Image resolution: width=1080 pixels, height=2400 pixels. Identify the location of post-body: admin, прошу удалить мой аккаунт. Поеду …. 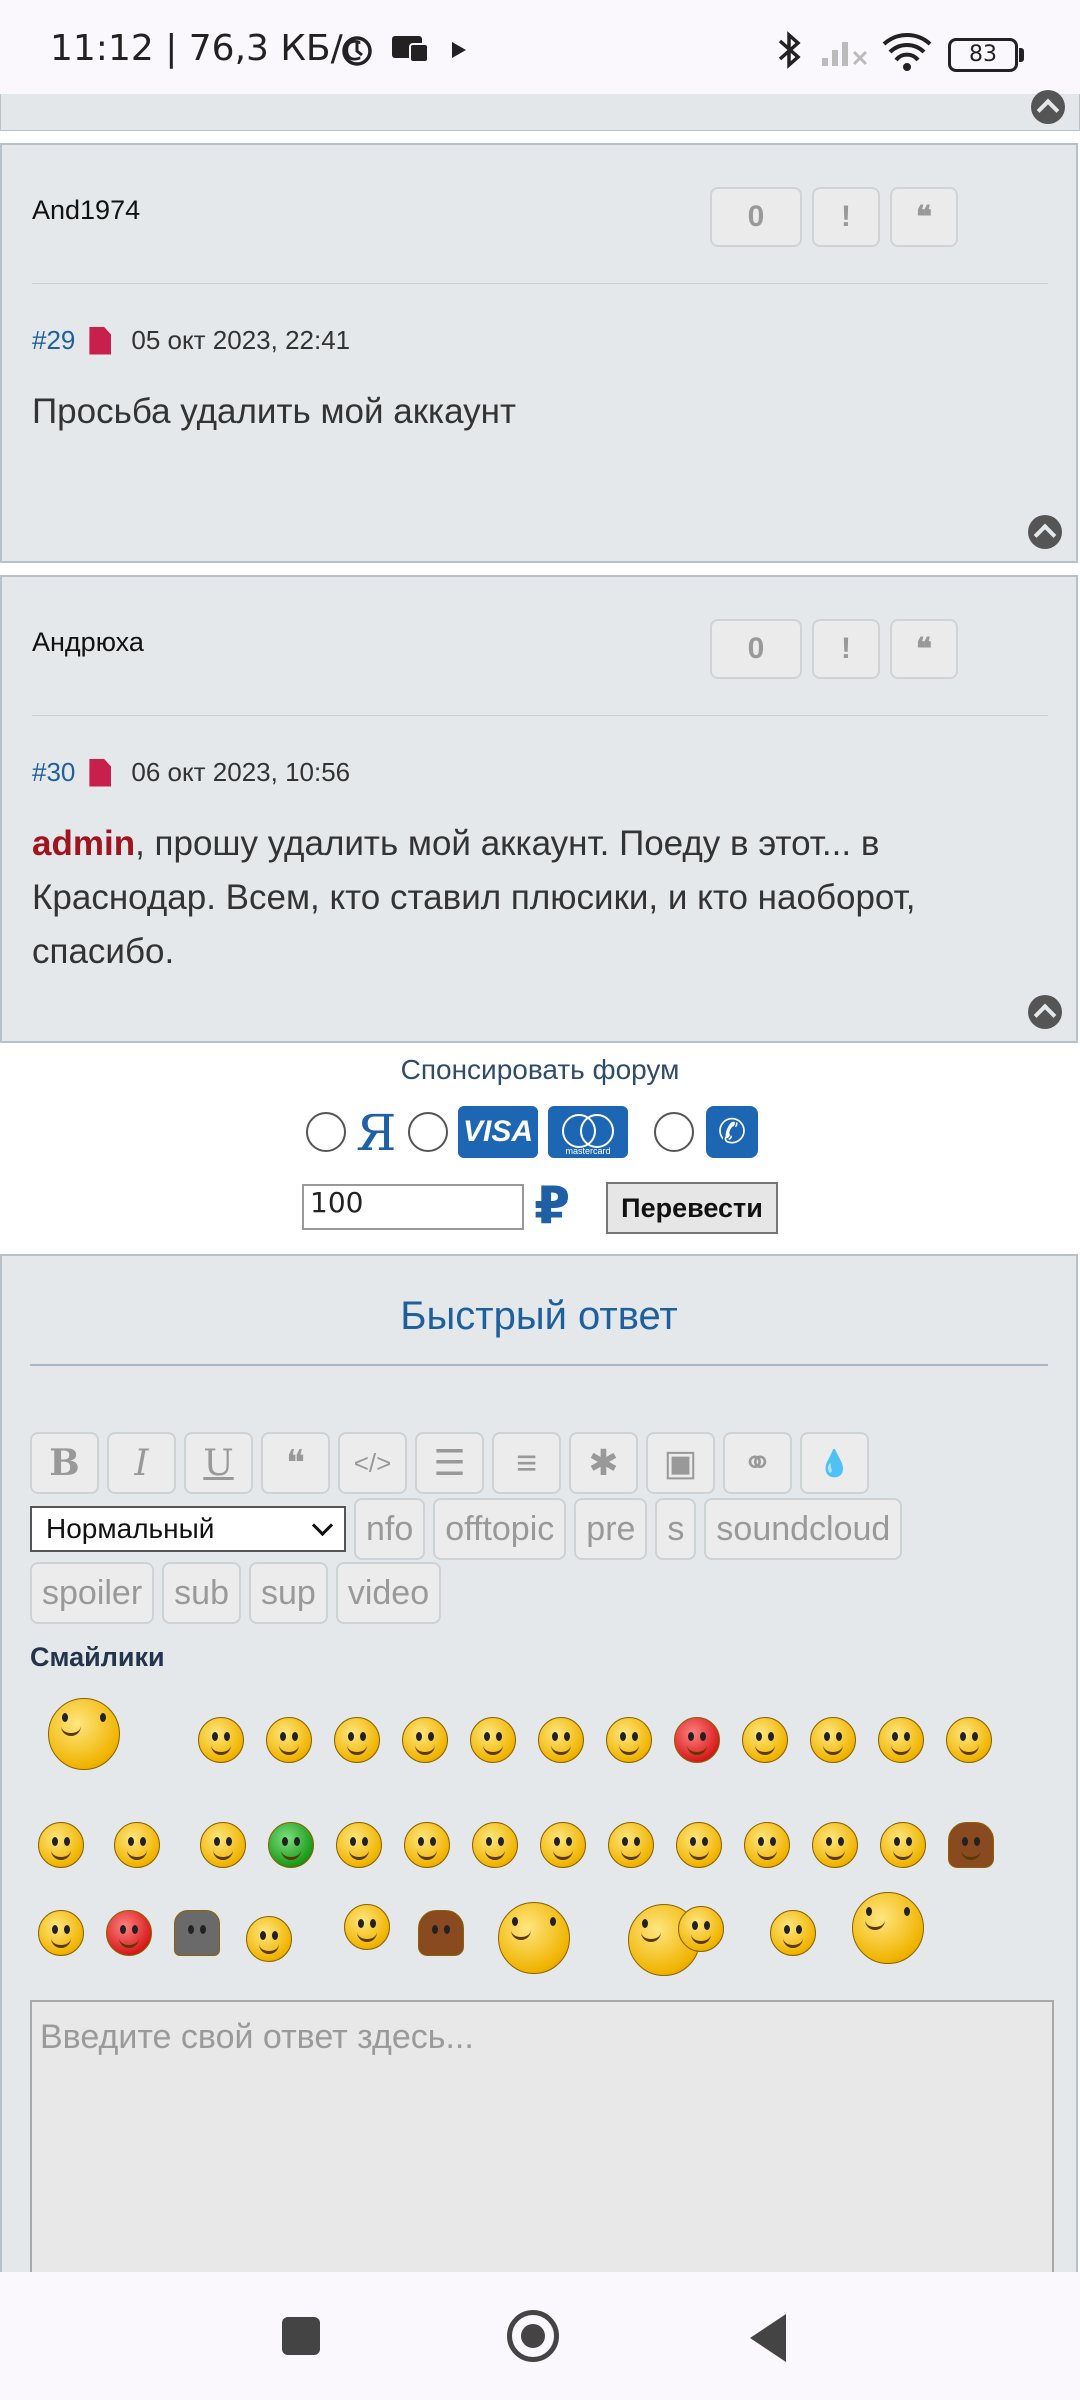
(534, 898).